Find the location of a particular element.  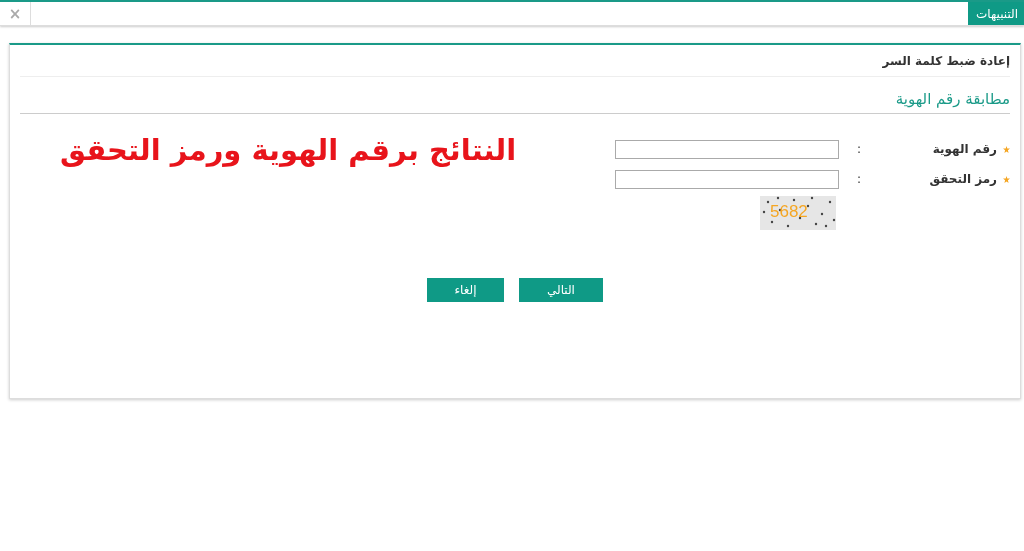

section-title: مطابقة رقم الهوية is located at coordinates (952, 99).